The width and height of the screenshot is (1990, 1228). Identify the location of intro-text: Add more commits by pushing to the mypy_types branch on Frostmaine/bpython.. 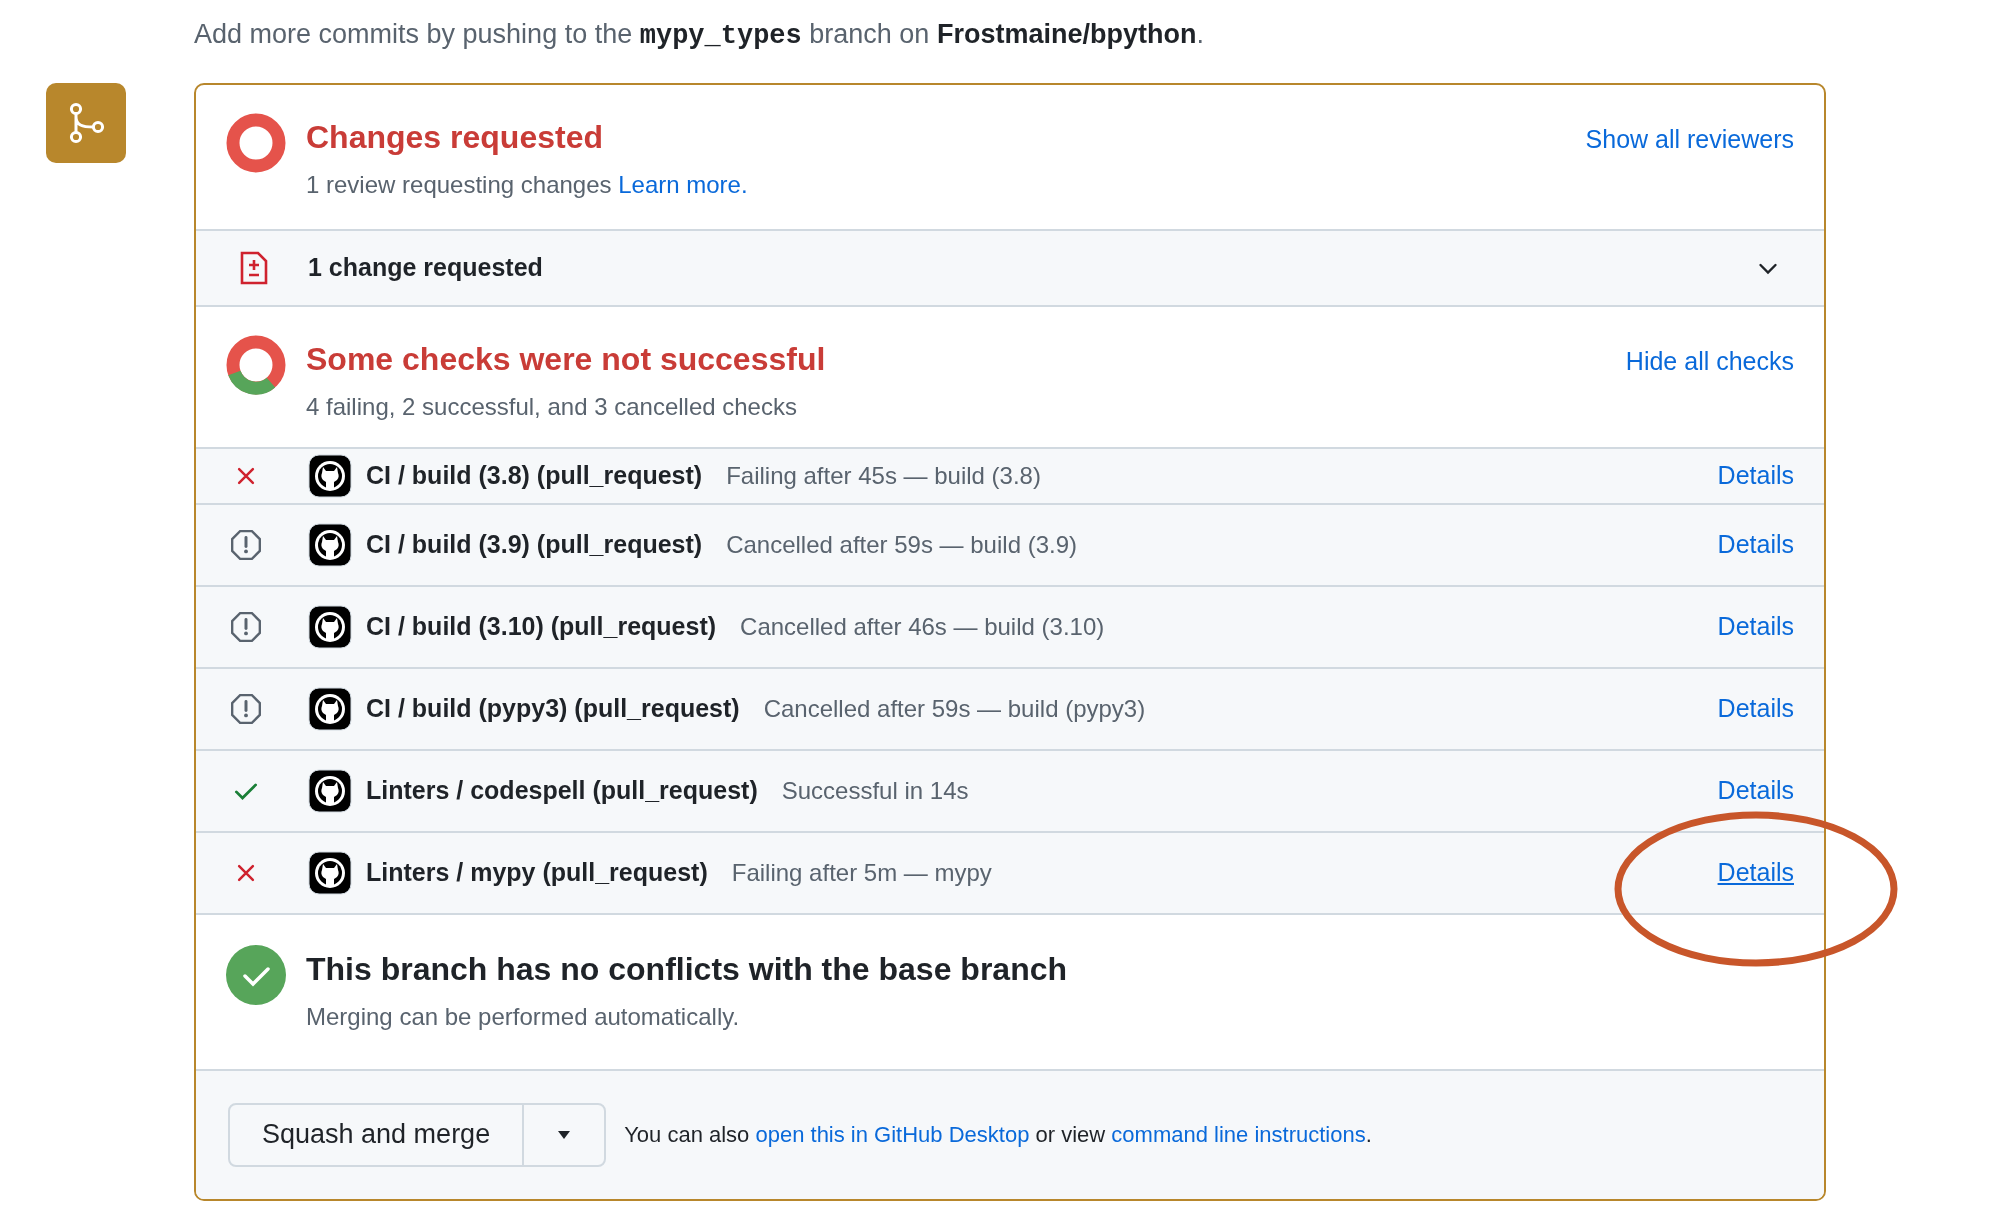
(699, 34).